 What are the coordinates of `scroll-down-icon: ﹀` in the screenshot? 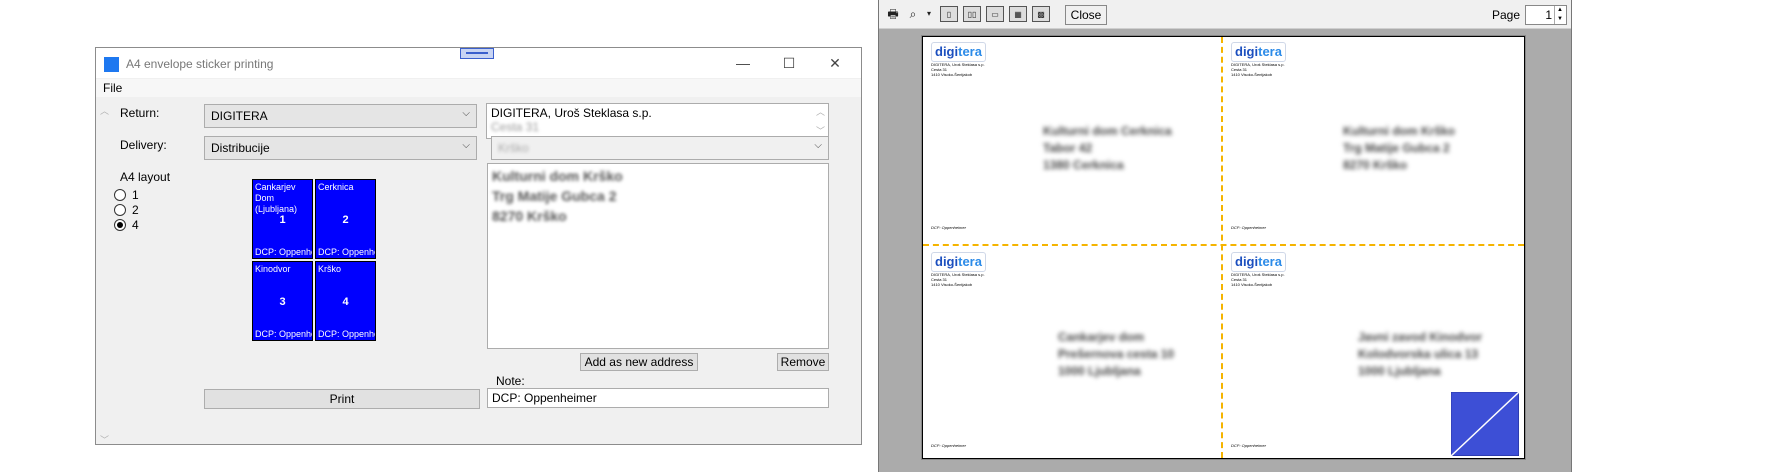 It's located at (104, 439).